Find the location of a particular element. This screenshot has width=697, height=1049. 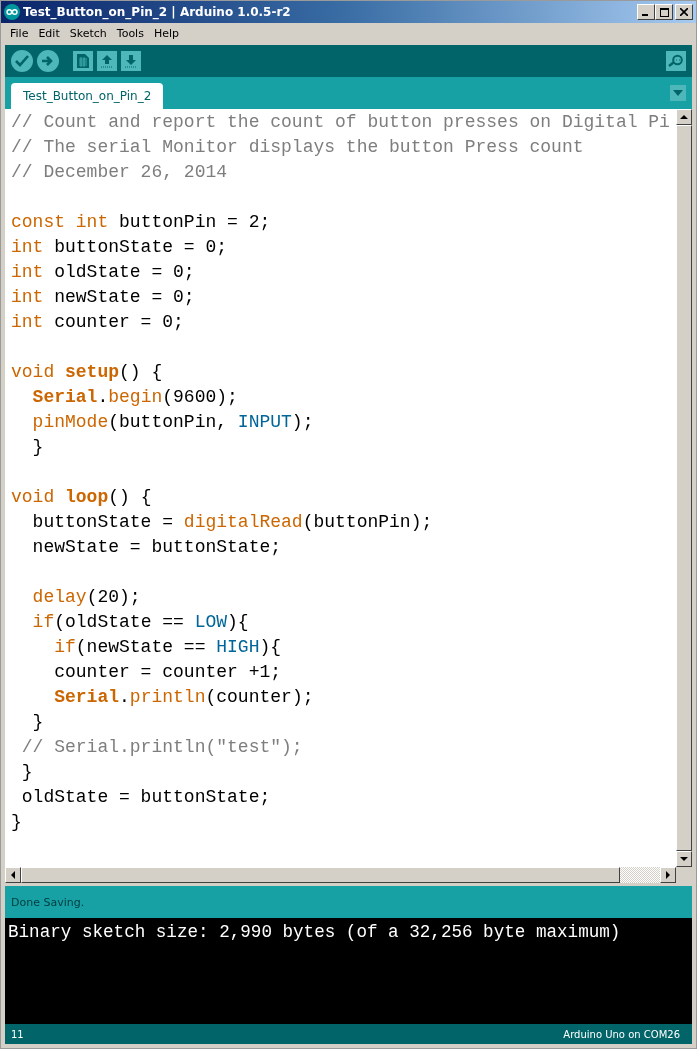

code-line: int newState = 0; is located at coordinates (103, 297).